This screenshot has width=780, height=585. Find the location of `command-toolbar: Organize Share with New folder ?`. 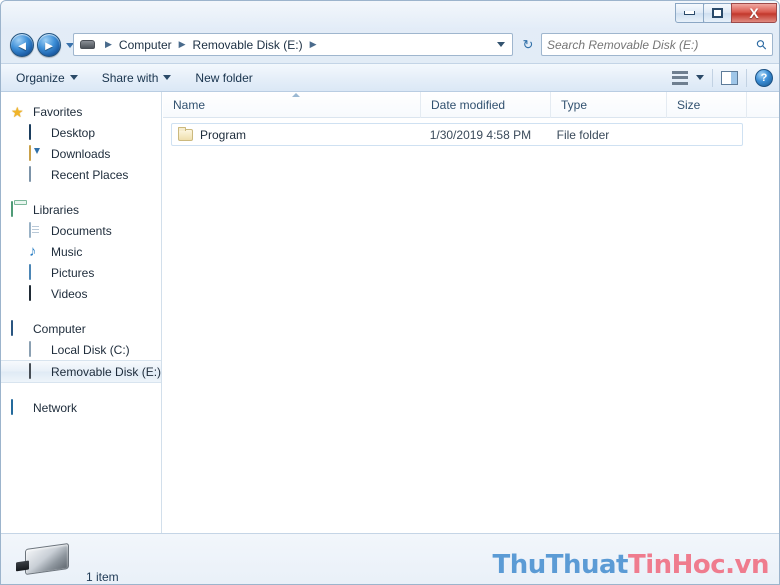

command-toolbar: Organize Share with New folder ? is located at coordinates (390, 77).